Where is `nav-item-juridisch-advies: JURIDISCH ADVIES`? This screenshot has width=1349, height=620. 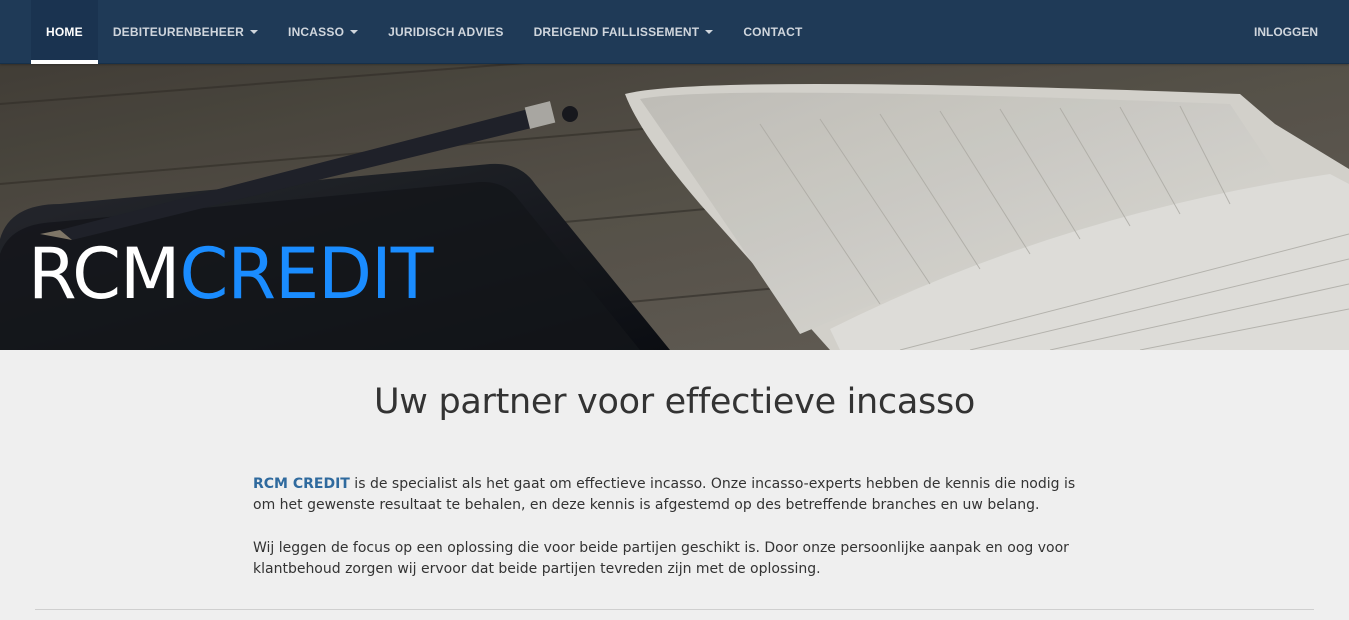
nav-item-juridisch-advies: JURIDISCH ADVIES is located at coordinates (445, 32).